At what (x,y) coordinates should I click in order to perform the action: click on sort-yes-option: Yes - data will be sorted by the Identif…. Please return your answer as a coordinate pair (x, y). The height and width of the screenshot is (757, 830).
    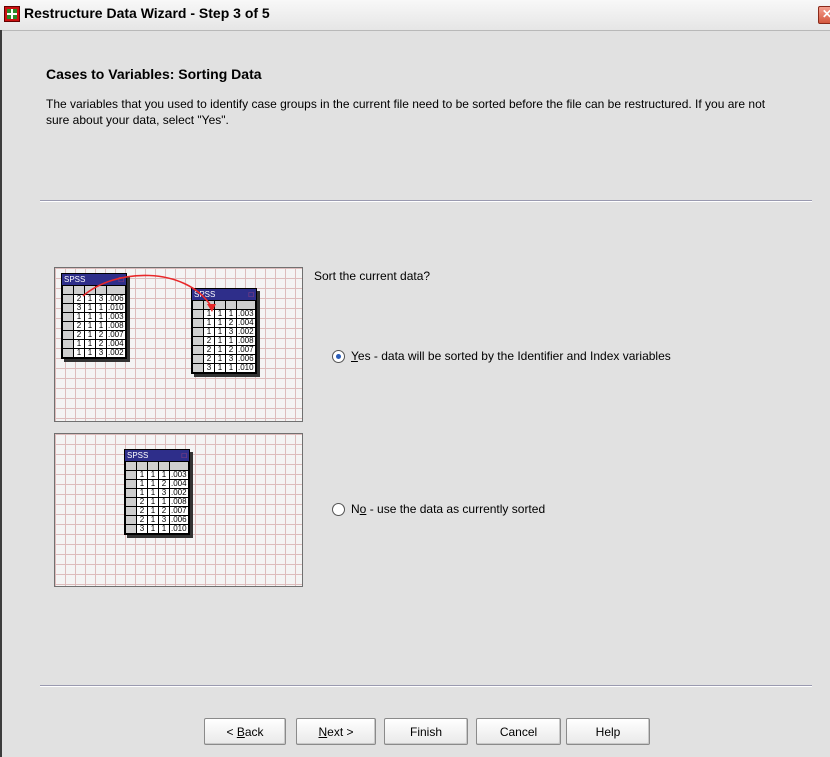
    Looking at the image, I should click on (501, 356).